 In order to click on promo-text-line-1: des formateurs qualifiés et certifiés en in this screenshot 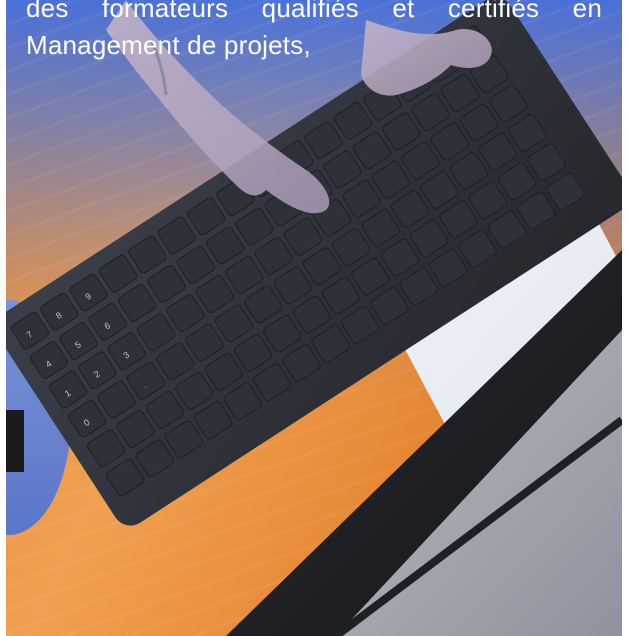, I will do `click(314, 11)`.